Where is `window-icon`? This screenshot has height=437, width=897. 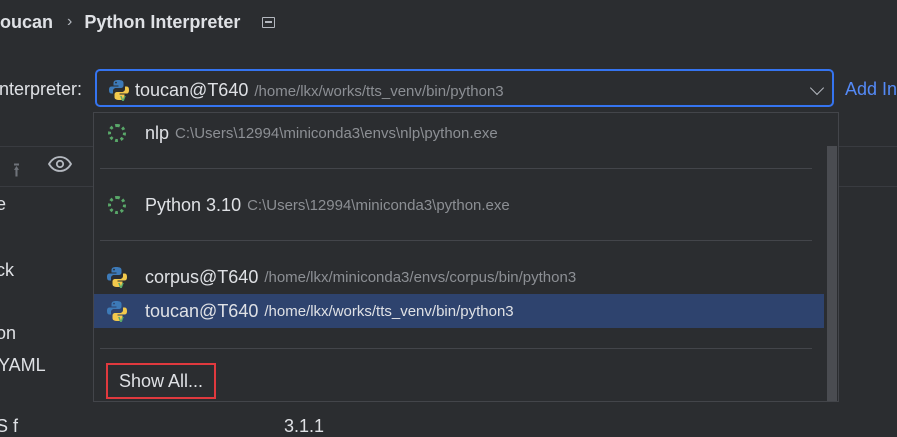
window-icon is located at coordinates (269, 22).